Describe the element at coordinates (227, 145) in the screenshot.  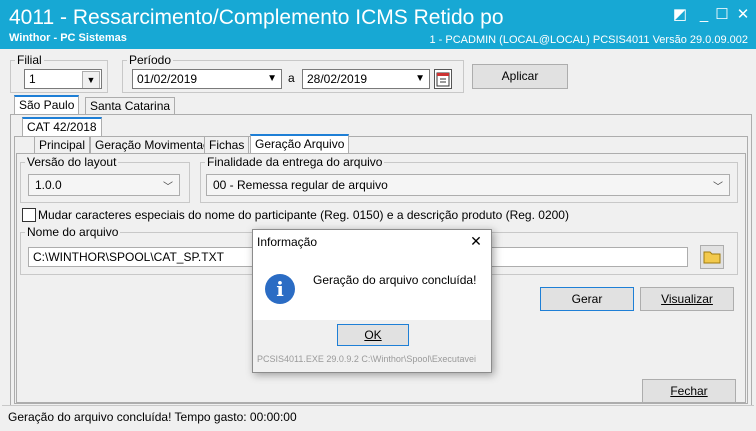
I see `tab-fichas: Fichas` at that location.